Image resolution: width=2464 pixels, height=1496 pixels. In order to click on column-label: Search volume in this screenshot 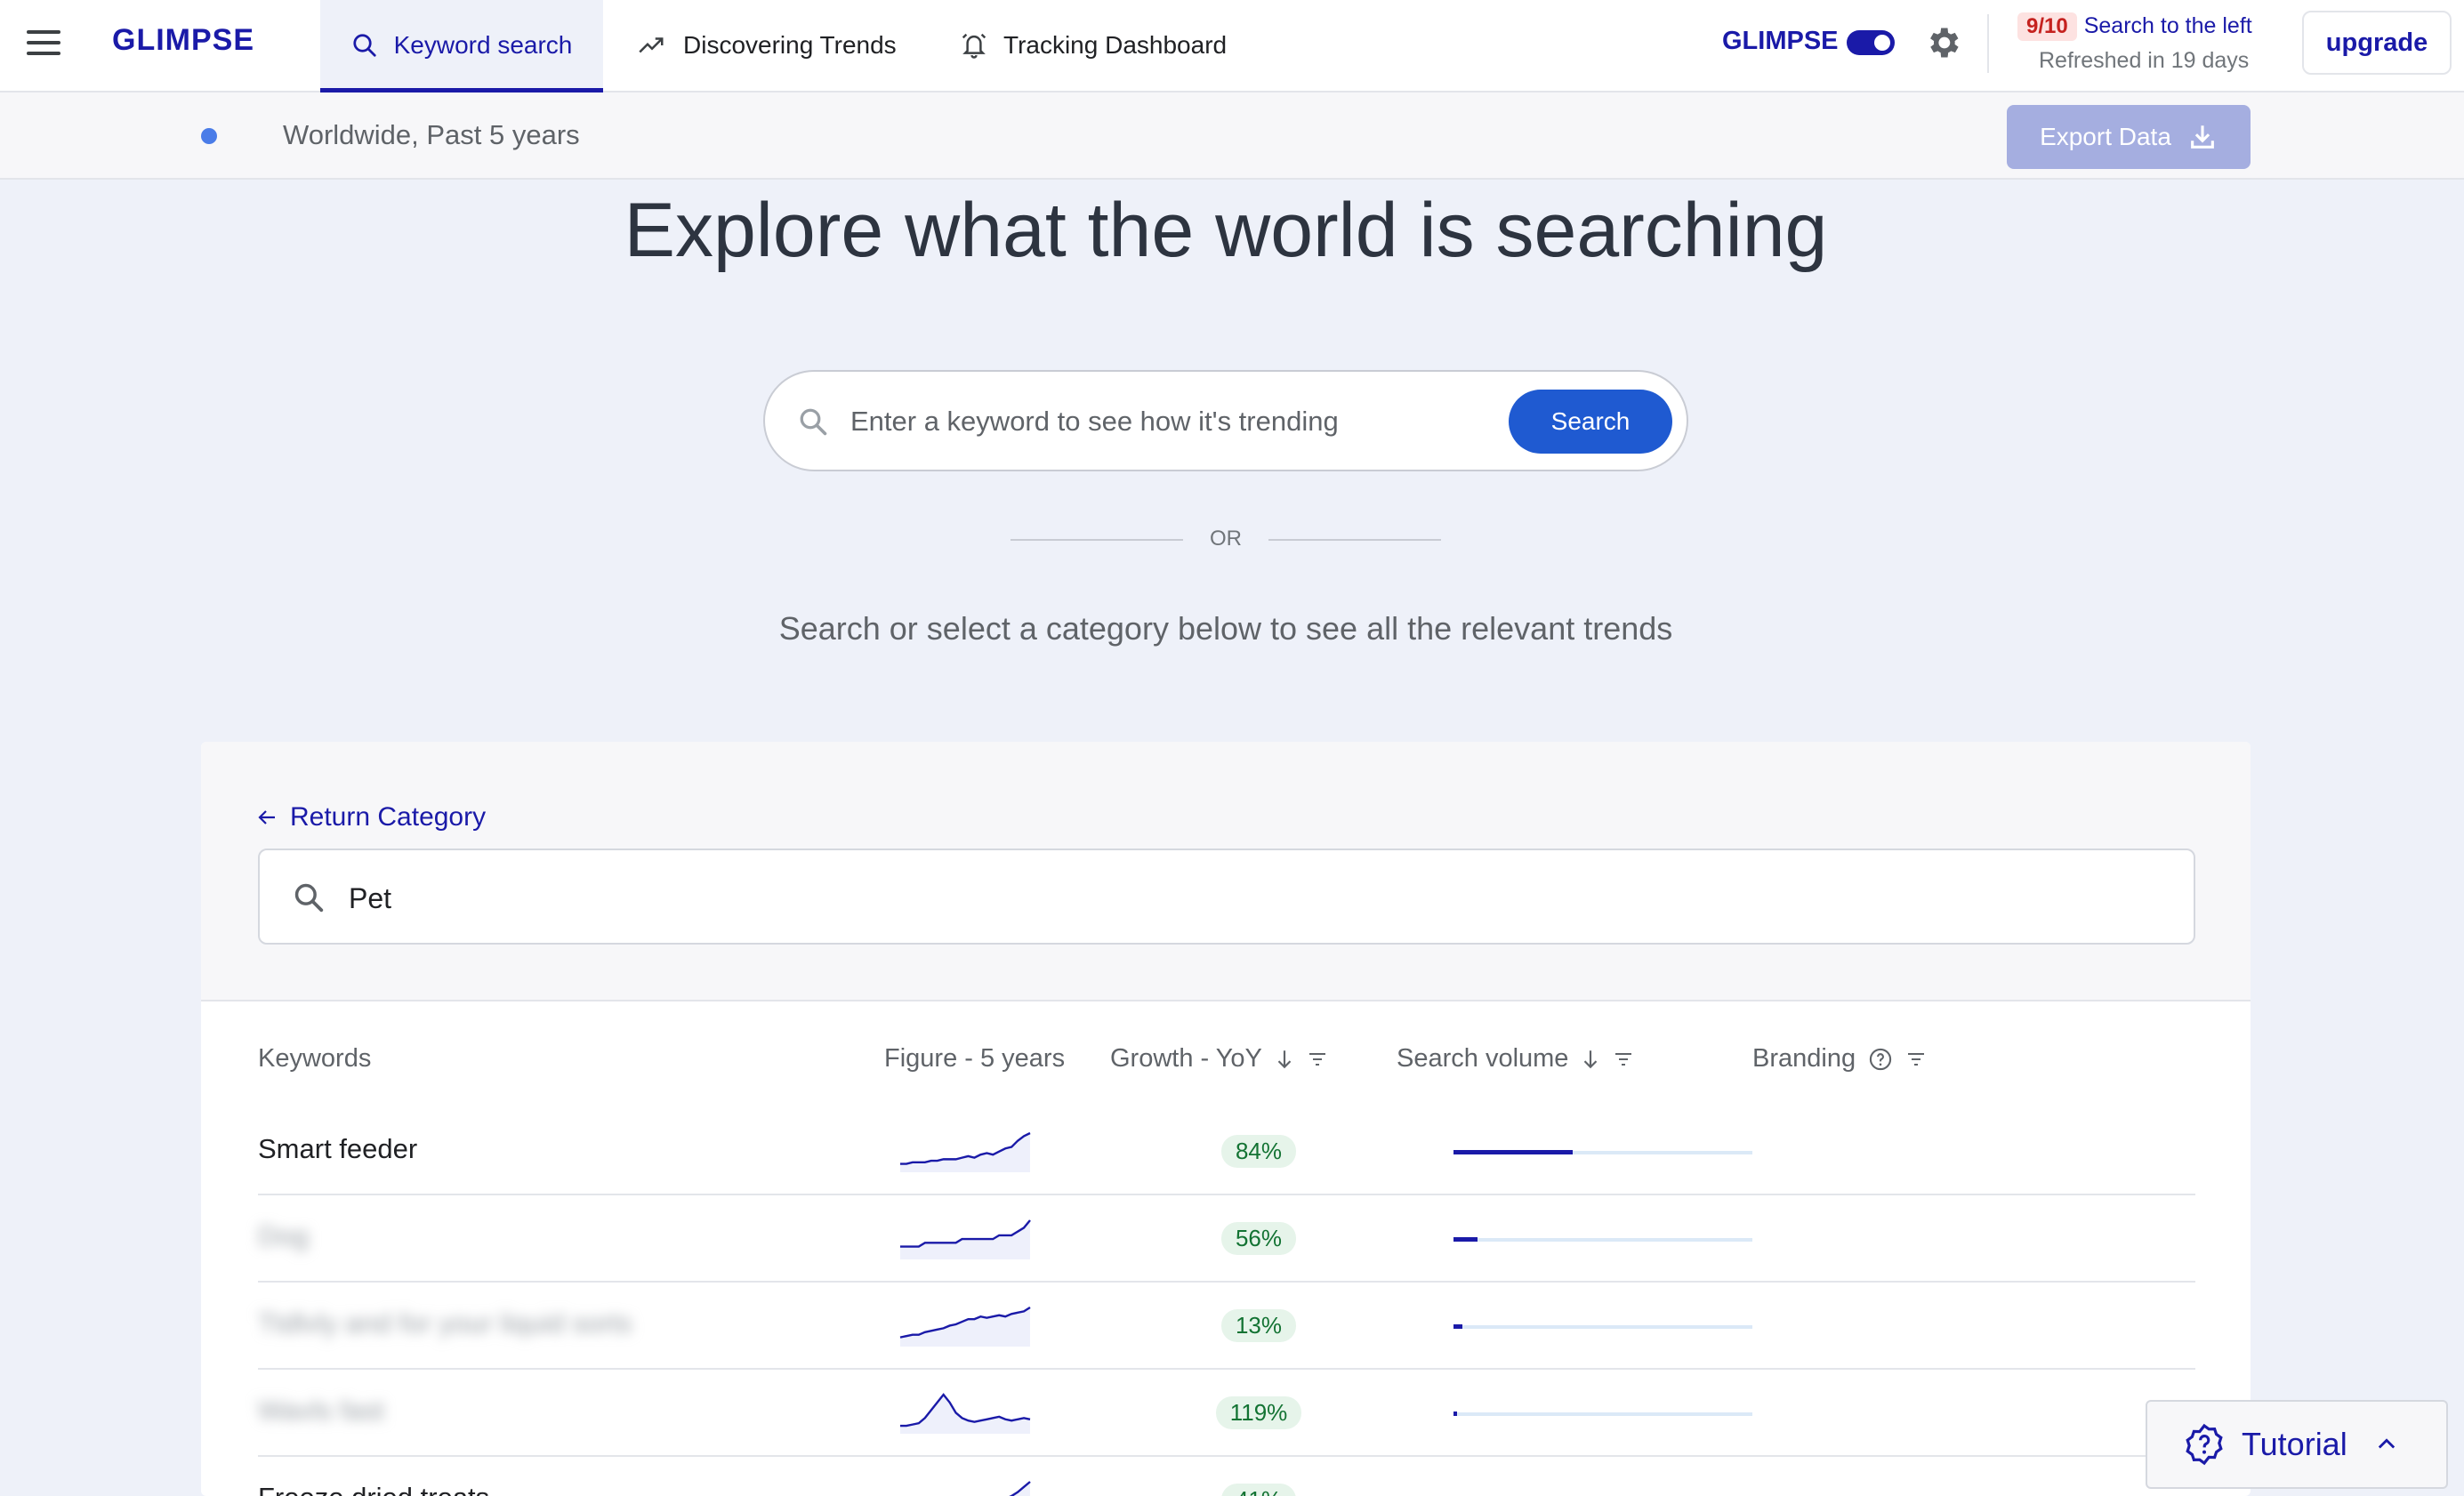, I will do `click(1483, 1058)`.